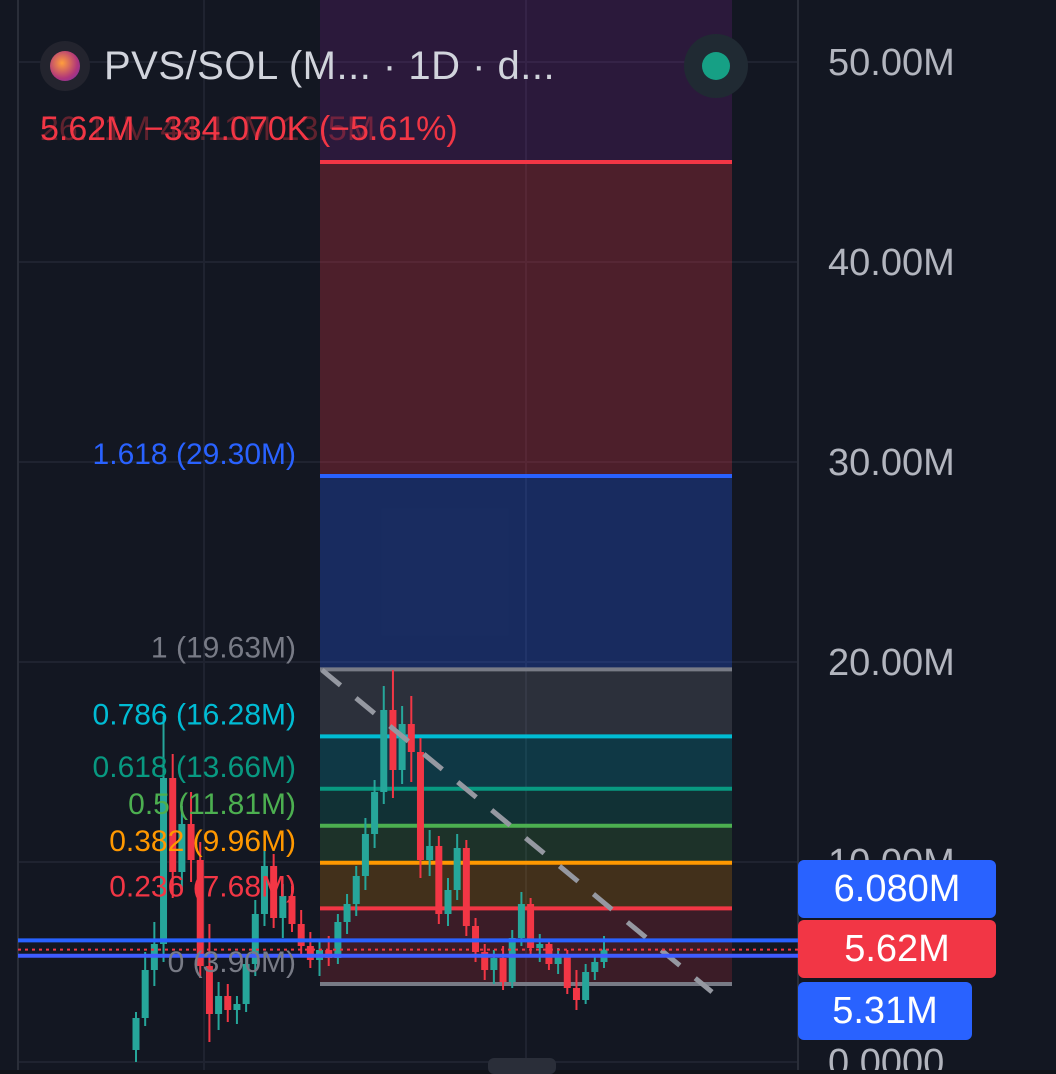 This screenshot has width=1056, height=1074. What do you see at coordinates (891, 663) in the screenshot?
I see `y-tick-label: 20.00M` at bounding box center [891, 663].